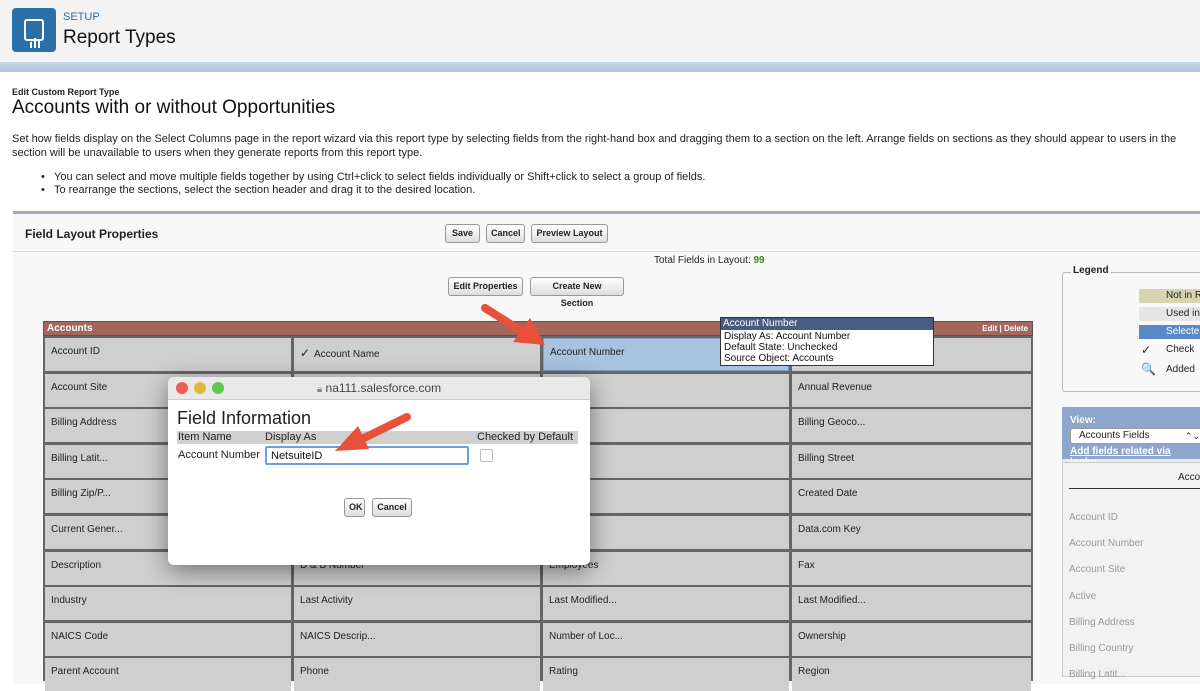 The image size is (1200, 691). What do you see at coordinates (569, 233) in the screenshot?
I see `preview-layout-button: Preview Layout` at bounding box center [569, 233].